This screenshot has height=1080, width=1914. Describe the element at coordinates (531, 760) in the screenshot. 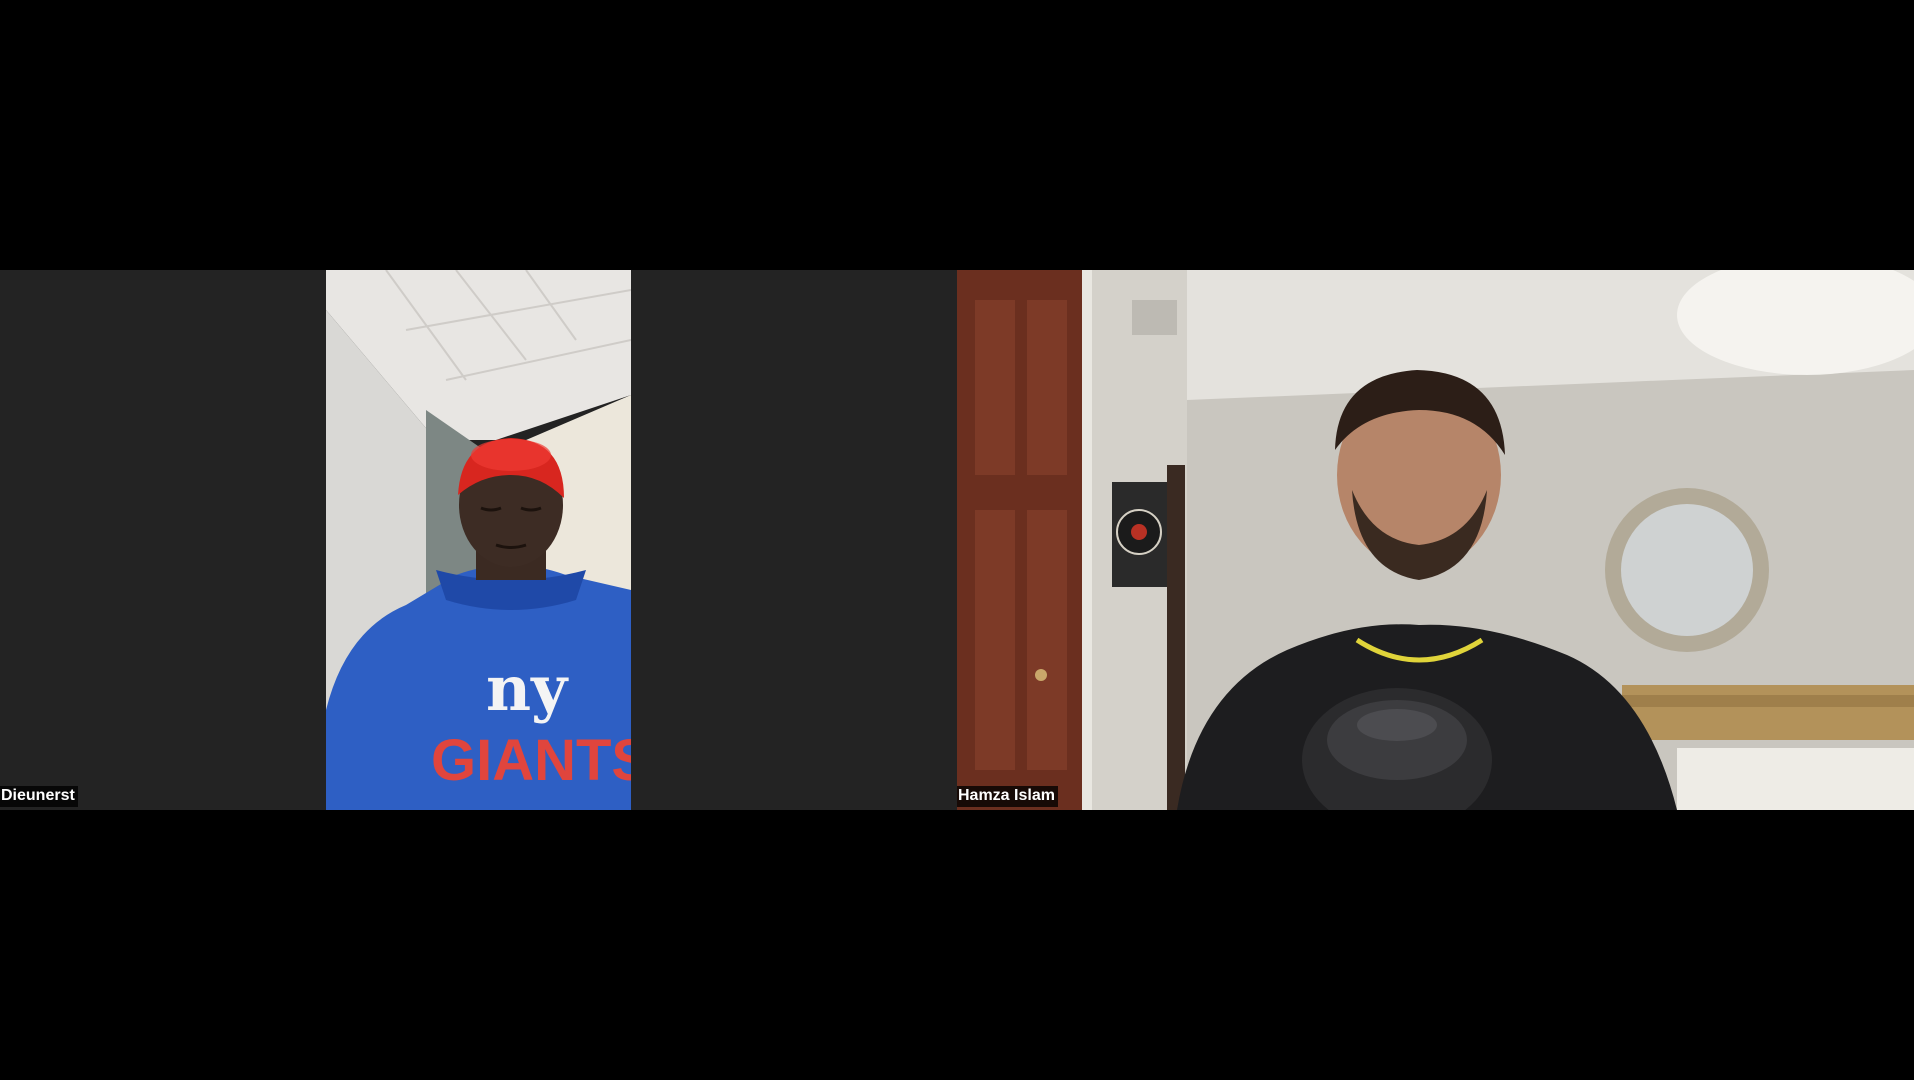

I see `shirt-logo-bottom: GIANTS` at that location.